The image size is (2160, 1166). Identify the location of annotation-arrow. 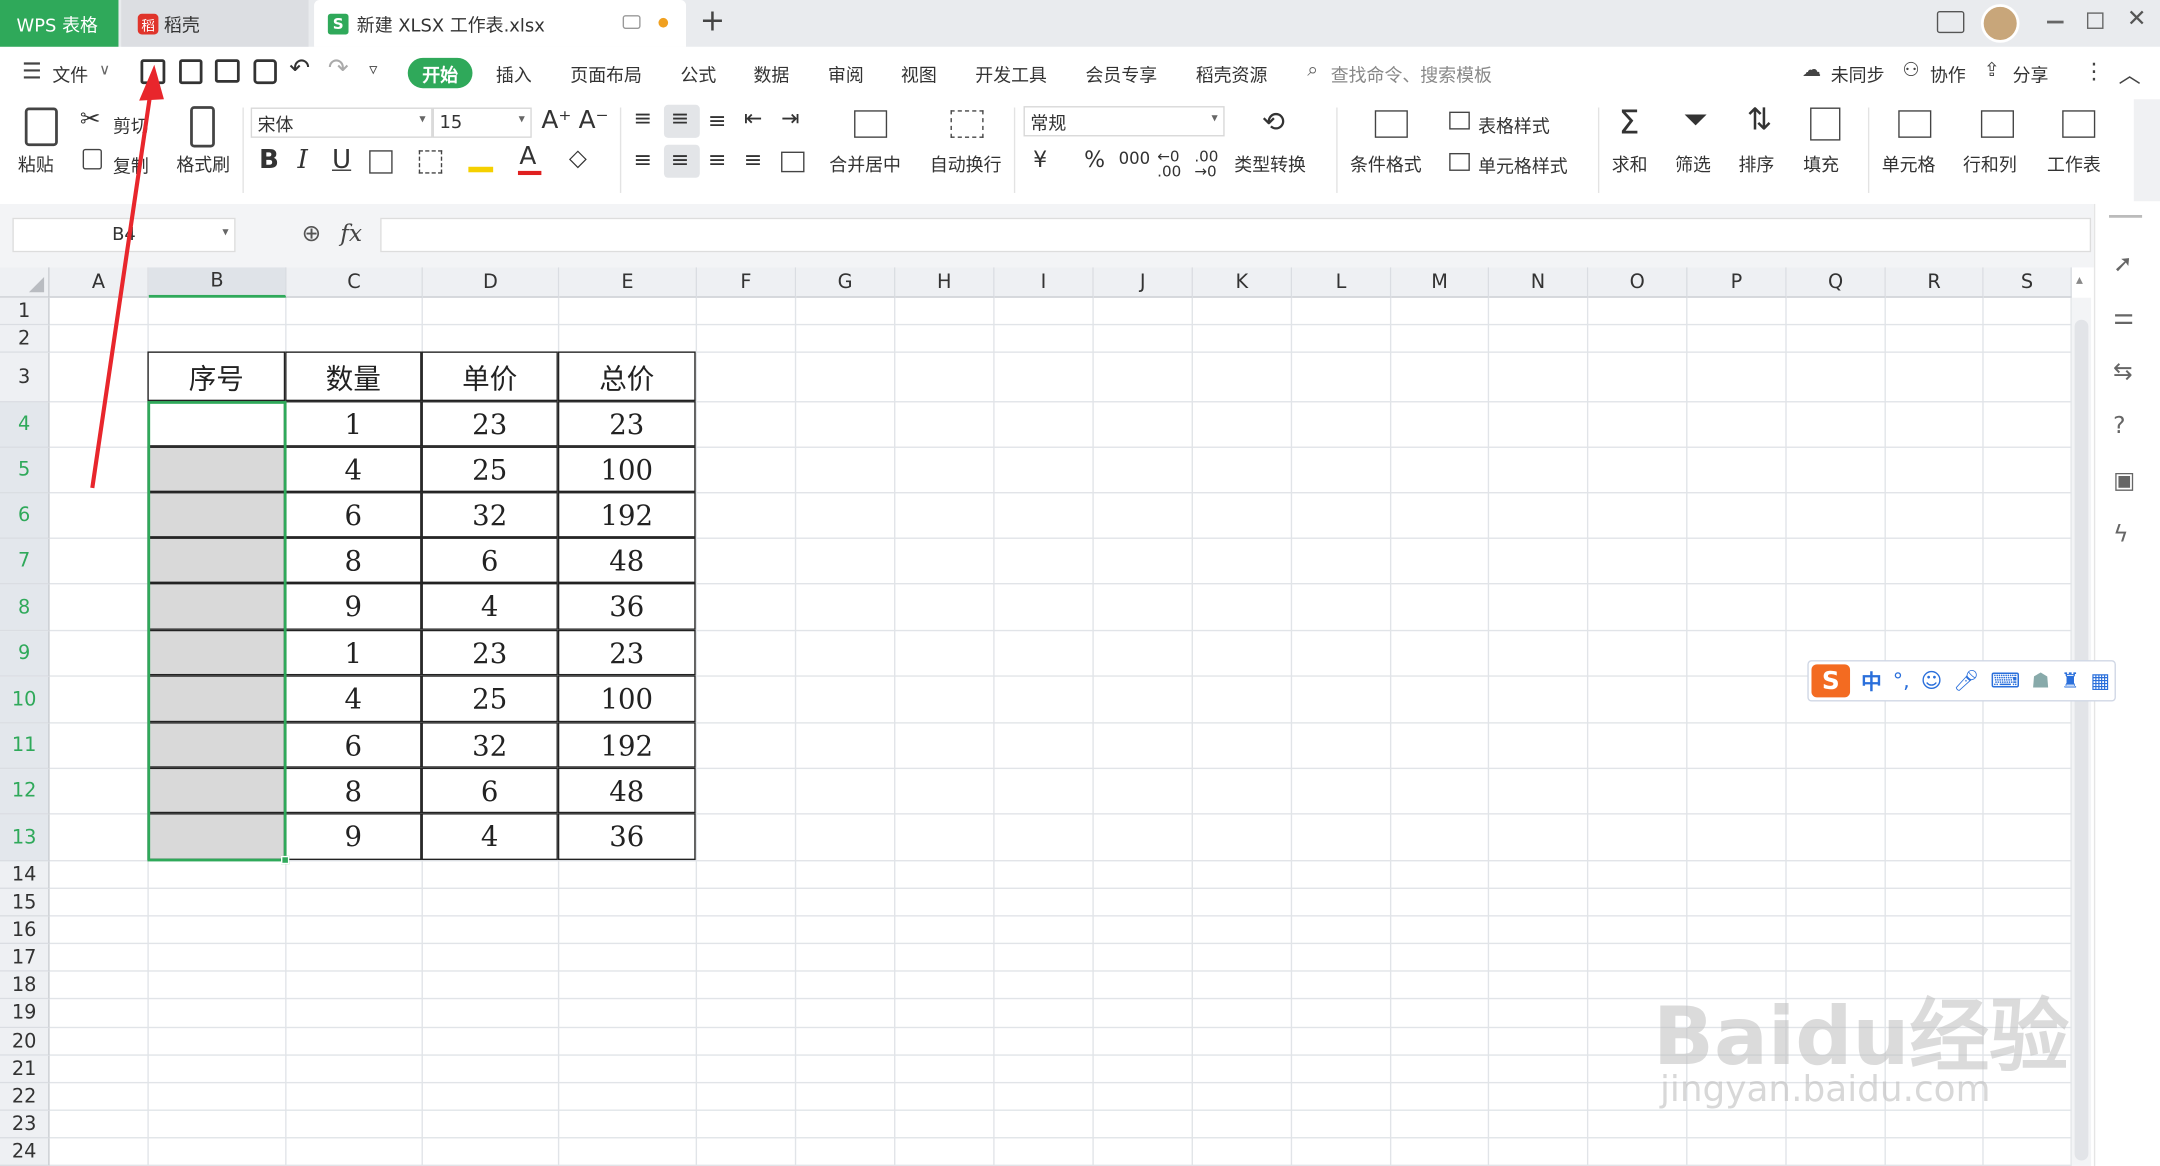
(127, 276).